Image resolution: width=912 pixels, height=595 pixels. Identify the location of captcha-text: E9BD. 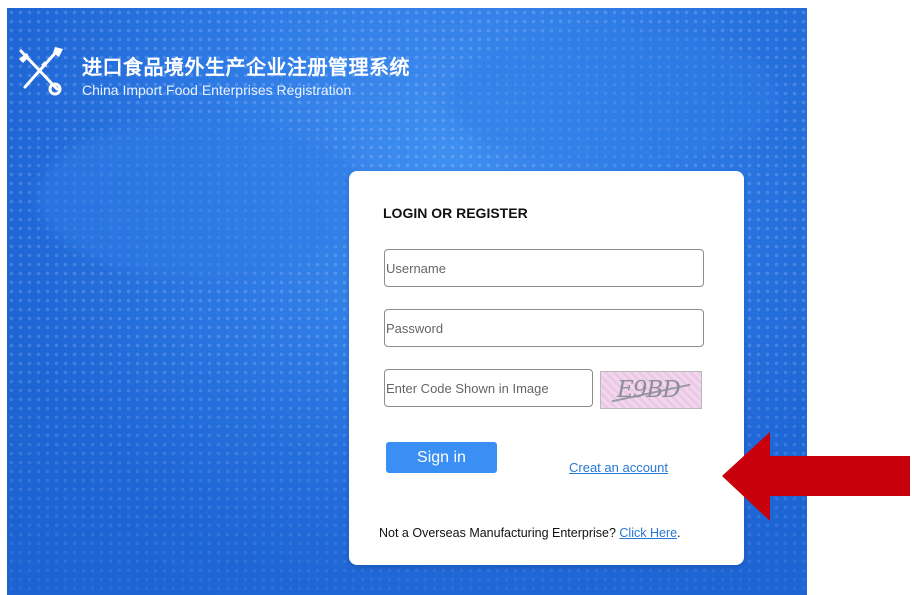
(649, 390).